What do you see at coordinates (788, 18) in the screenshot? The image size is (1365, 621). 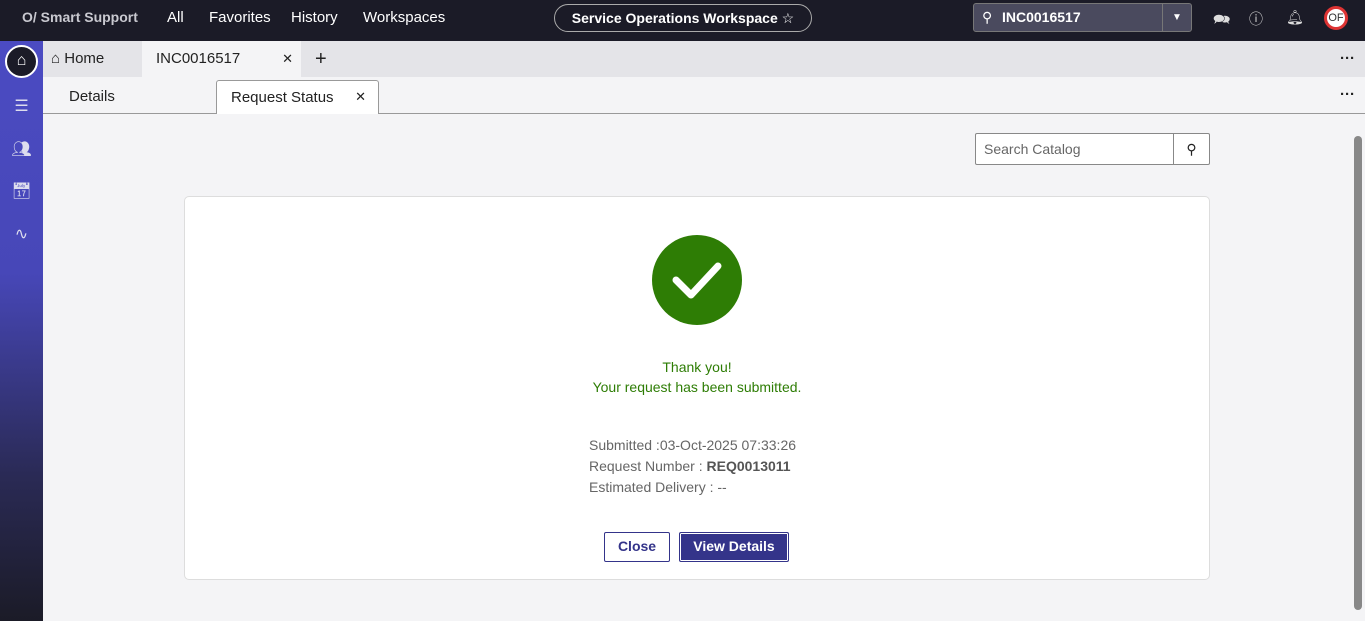 I see `star-icon: ☆` at bounding box center [788, 18].